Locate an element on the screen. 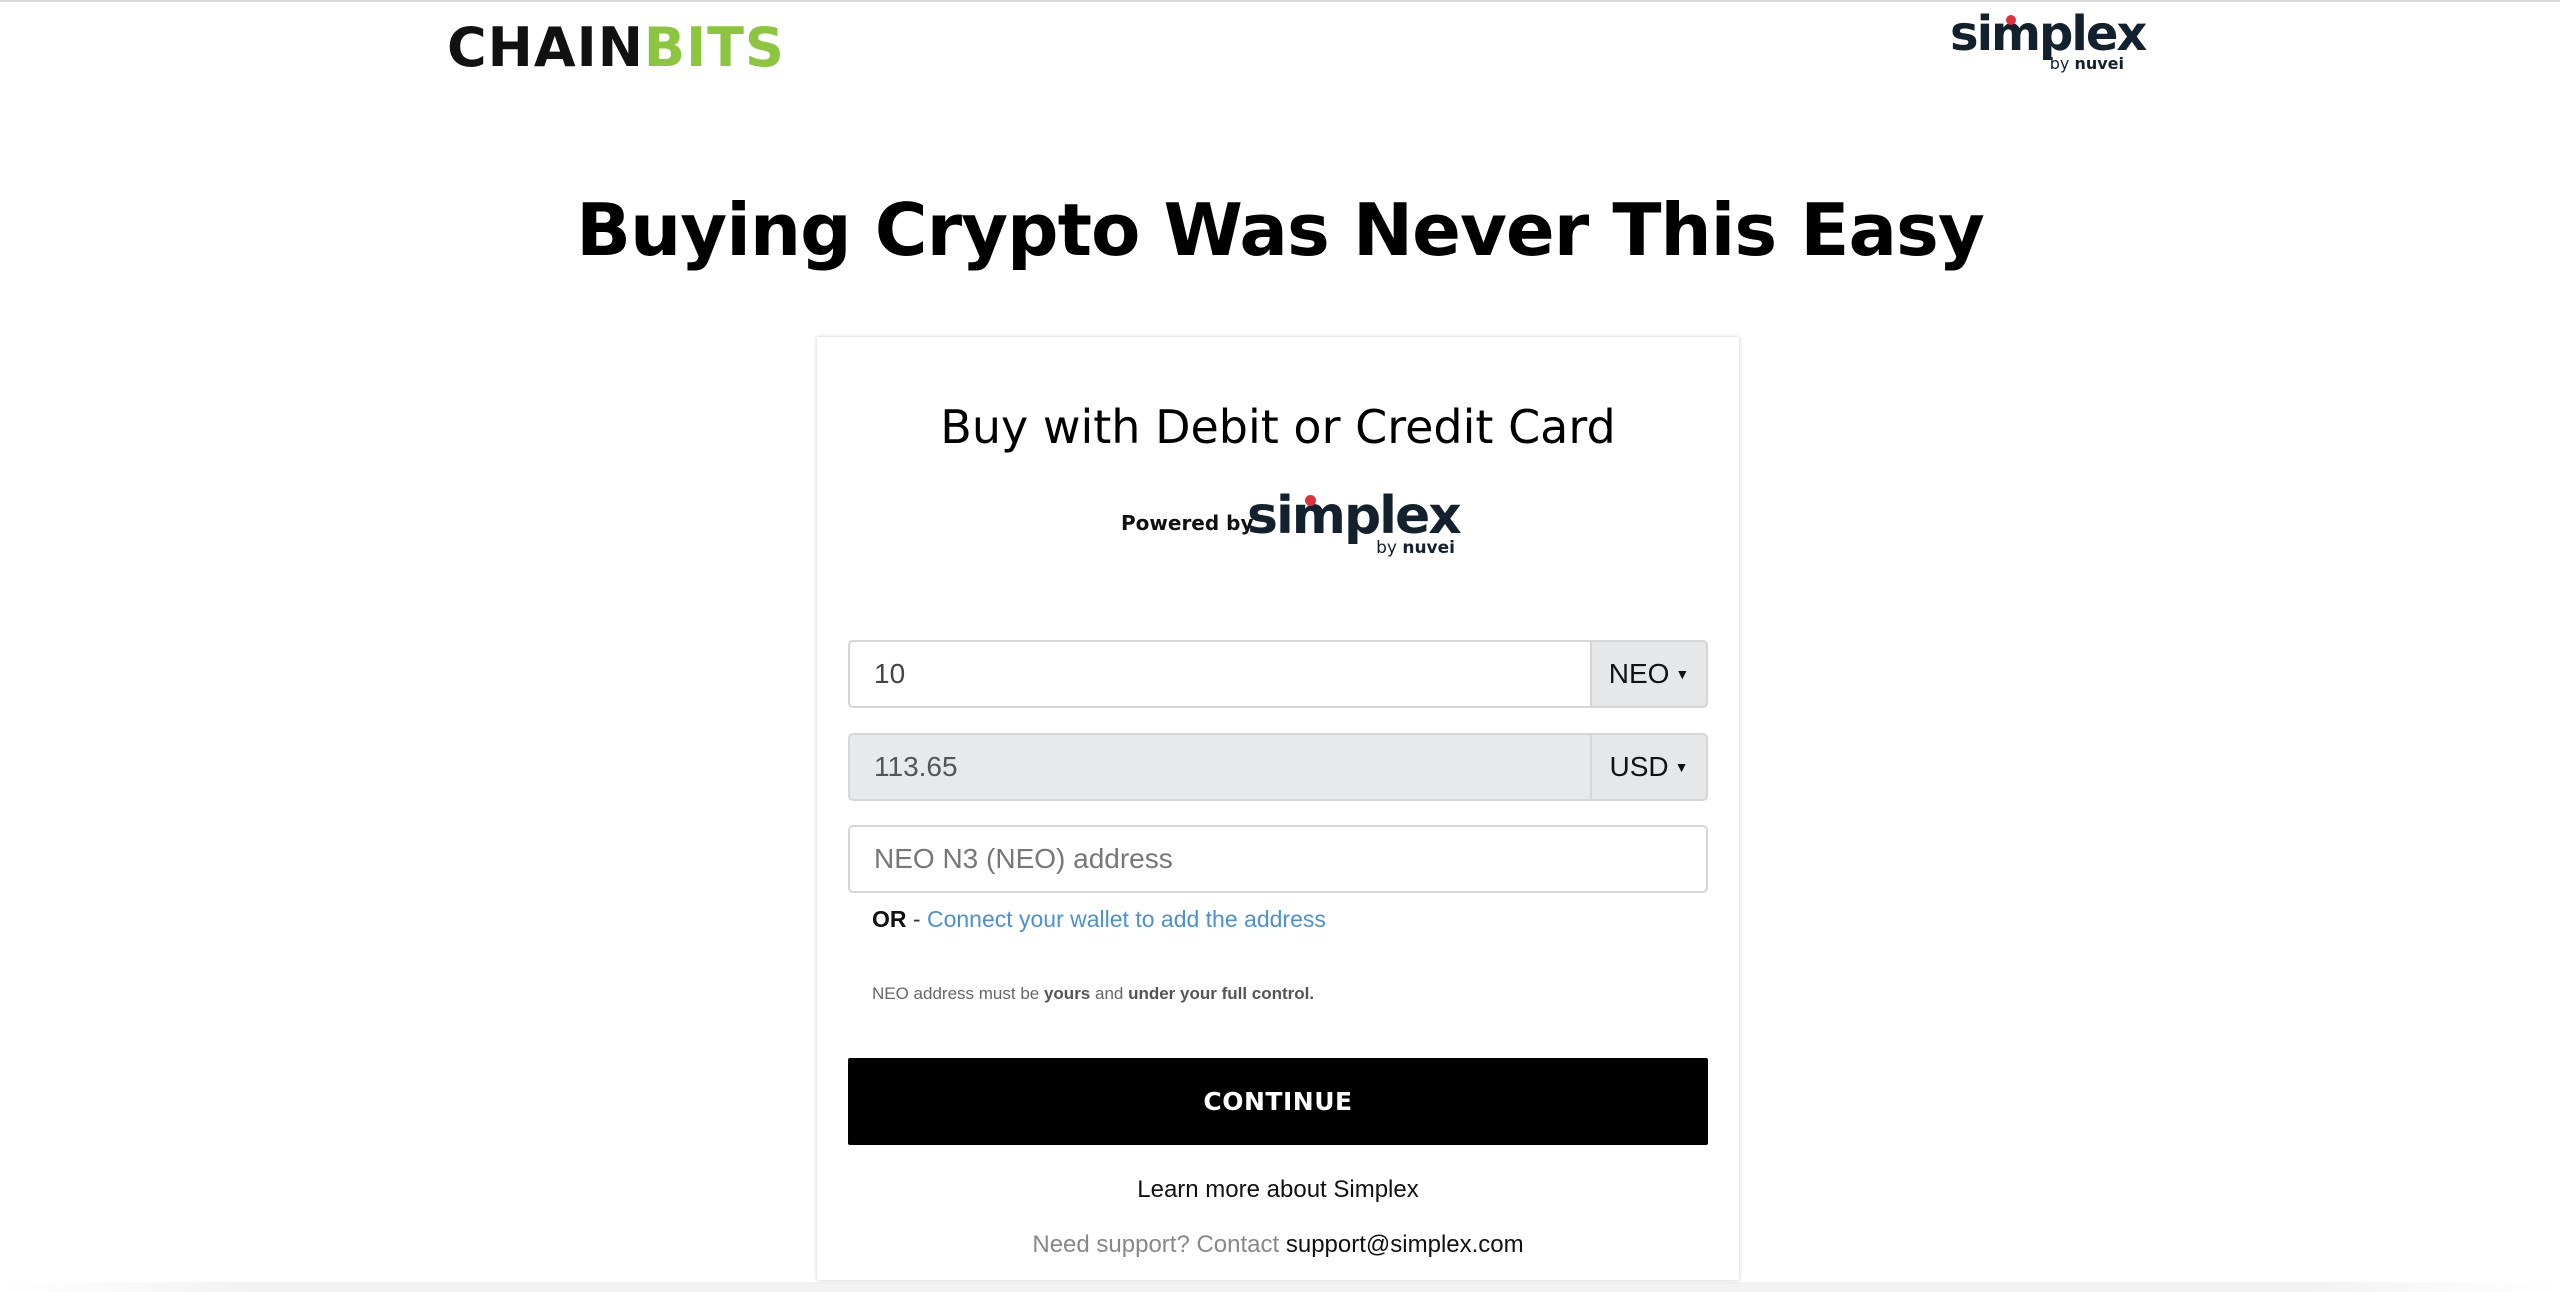 Image resolution: width=2560 pixels, height=1292 pixels. brand-name-part1: CHAIN is located at coordinates (545, 47).